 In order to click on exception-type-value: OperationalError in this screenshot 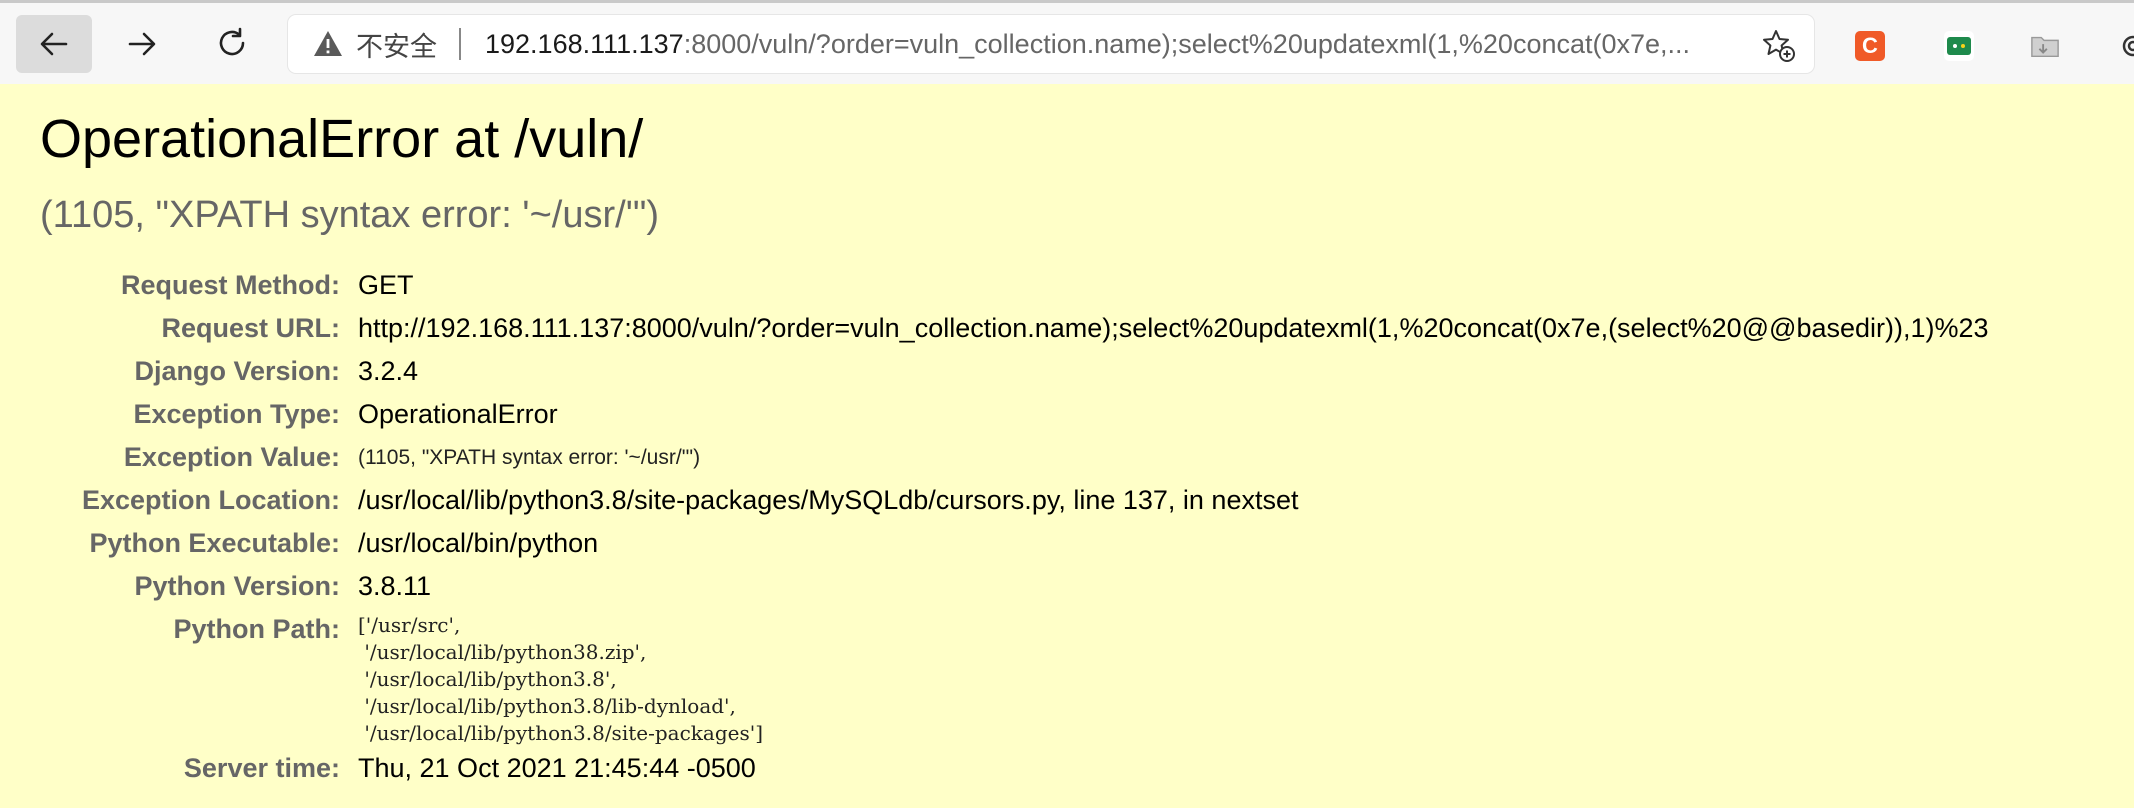, I will do `click(458, 414)`.